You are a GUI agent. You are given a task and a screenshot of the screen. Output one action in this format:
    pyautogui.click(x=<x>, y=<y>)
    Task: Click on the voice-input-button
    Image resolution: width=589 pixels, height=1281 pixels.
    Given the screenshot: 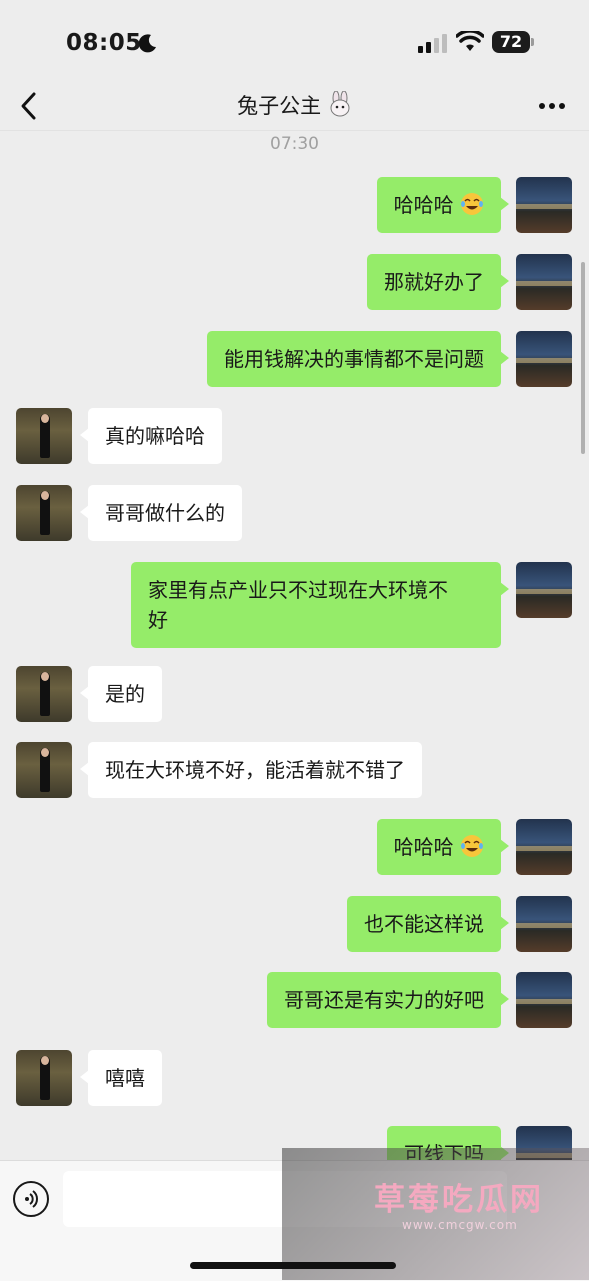 What is the action you would take?
    pyautogui.click(x=31, y=1199)
    